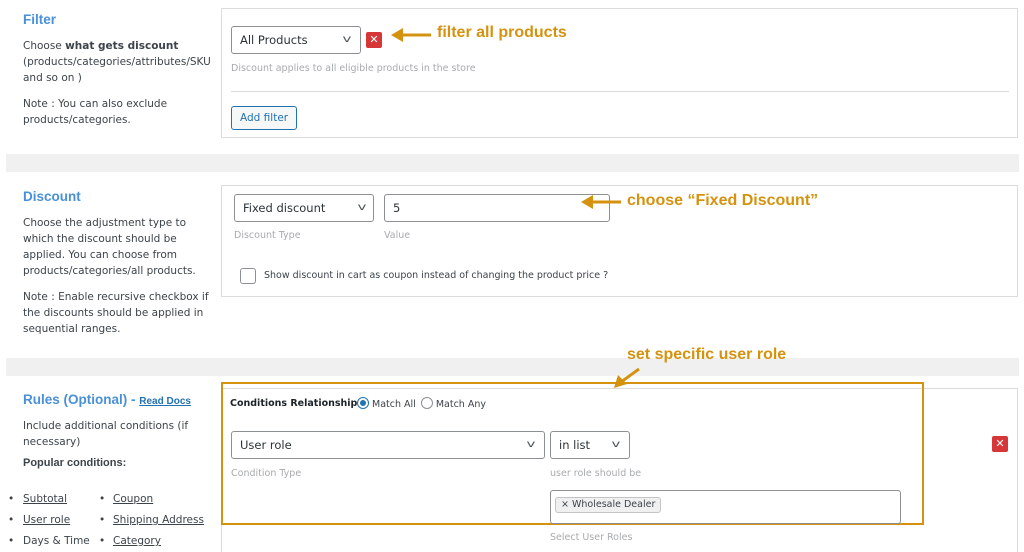  I want to click on coupon-checkbox, so click(248, 276).